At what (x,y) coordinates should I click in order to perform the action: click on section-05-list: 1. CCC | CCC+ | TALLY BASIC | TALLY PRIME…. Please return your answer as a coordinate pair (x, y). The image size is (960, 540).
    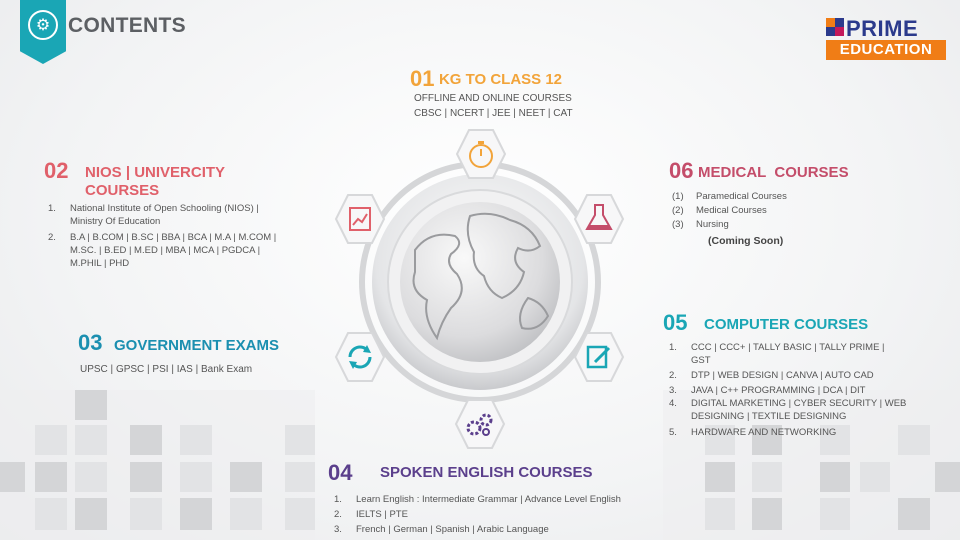
    Looking at the image, I should click on (799, 390).